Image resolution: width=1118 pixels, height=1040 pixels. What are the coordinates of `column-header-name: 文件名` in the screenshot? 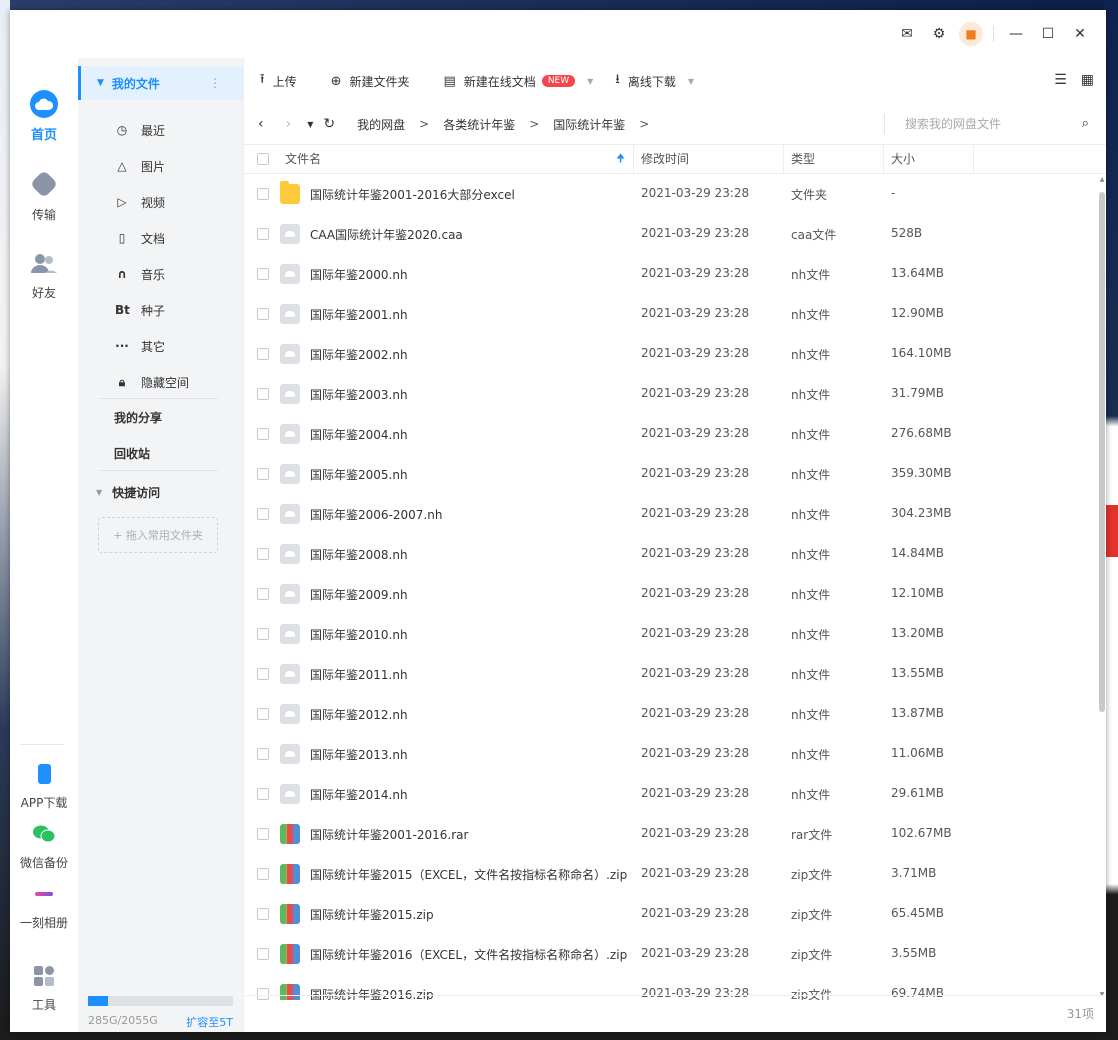 It's located at (303, 159).